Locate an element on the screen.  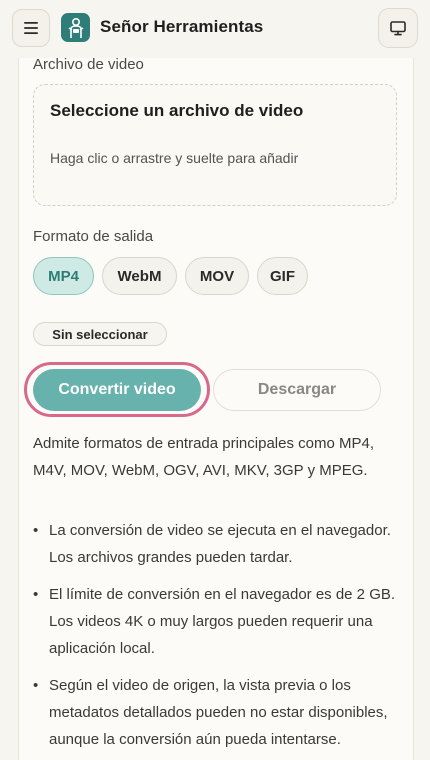
menu-button is located at coordinates (31, 28).